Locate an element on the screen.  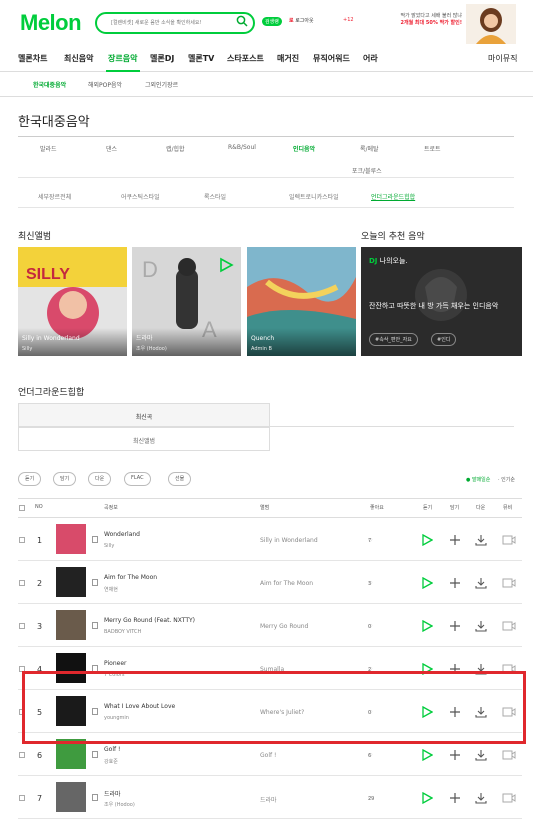
tab-latest-songs: 최신곡 is located at coordinates (144, 415).